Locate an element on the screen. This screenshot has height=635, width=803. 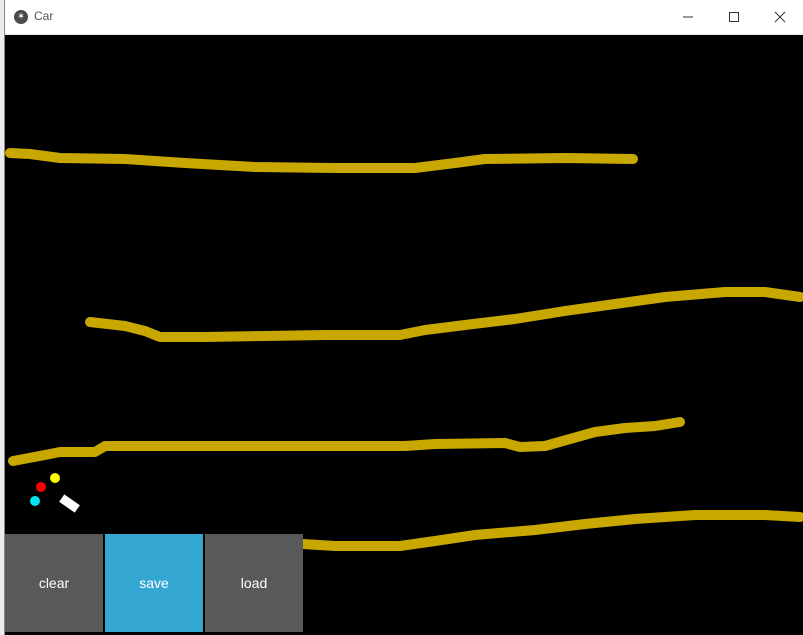
save-button-label: save is located at coordinates (154, 583).